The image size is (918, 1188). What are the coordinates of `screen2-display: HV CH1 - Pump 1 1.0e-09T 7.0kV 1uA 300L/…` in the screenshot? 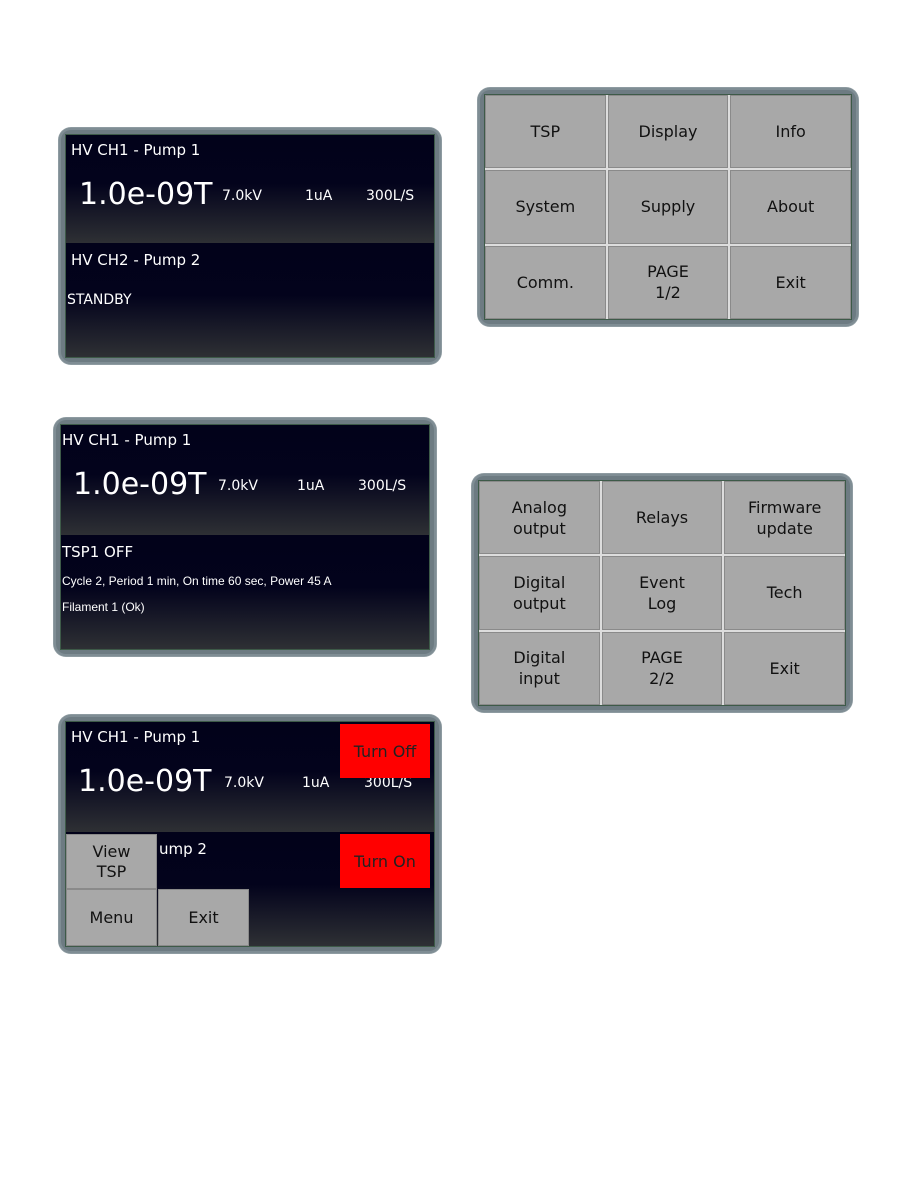 It's located at (245, 537).